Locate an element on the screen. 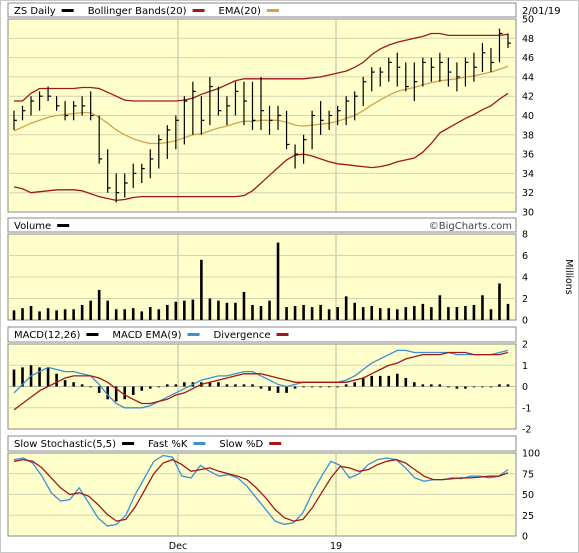 The image size is (579, 553). y-tick-label: -1 is located at coordinates (526, 408).